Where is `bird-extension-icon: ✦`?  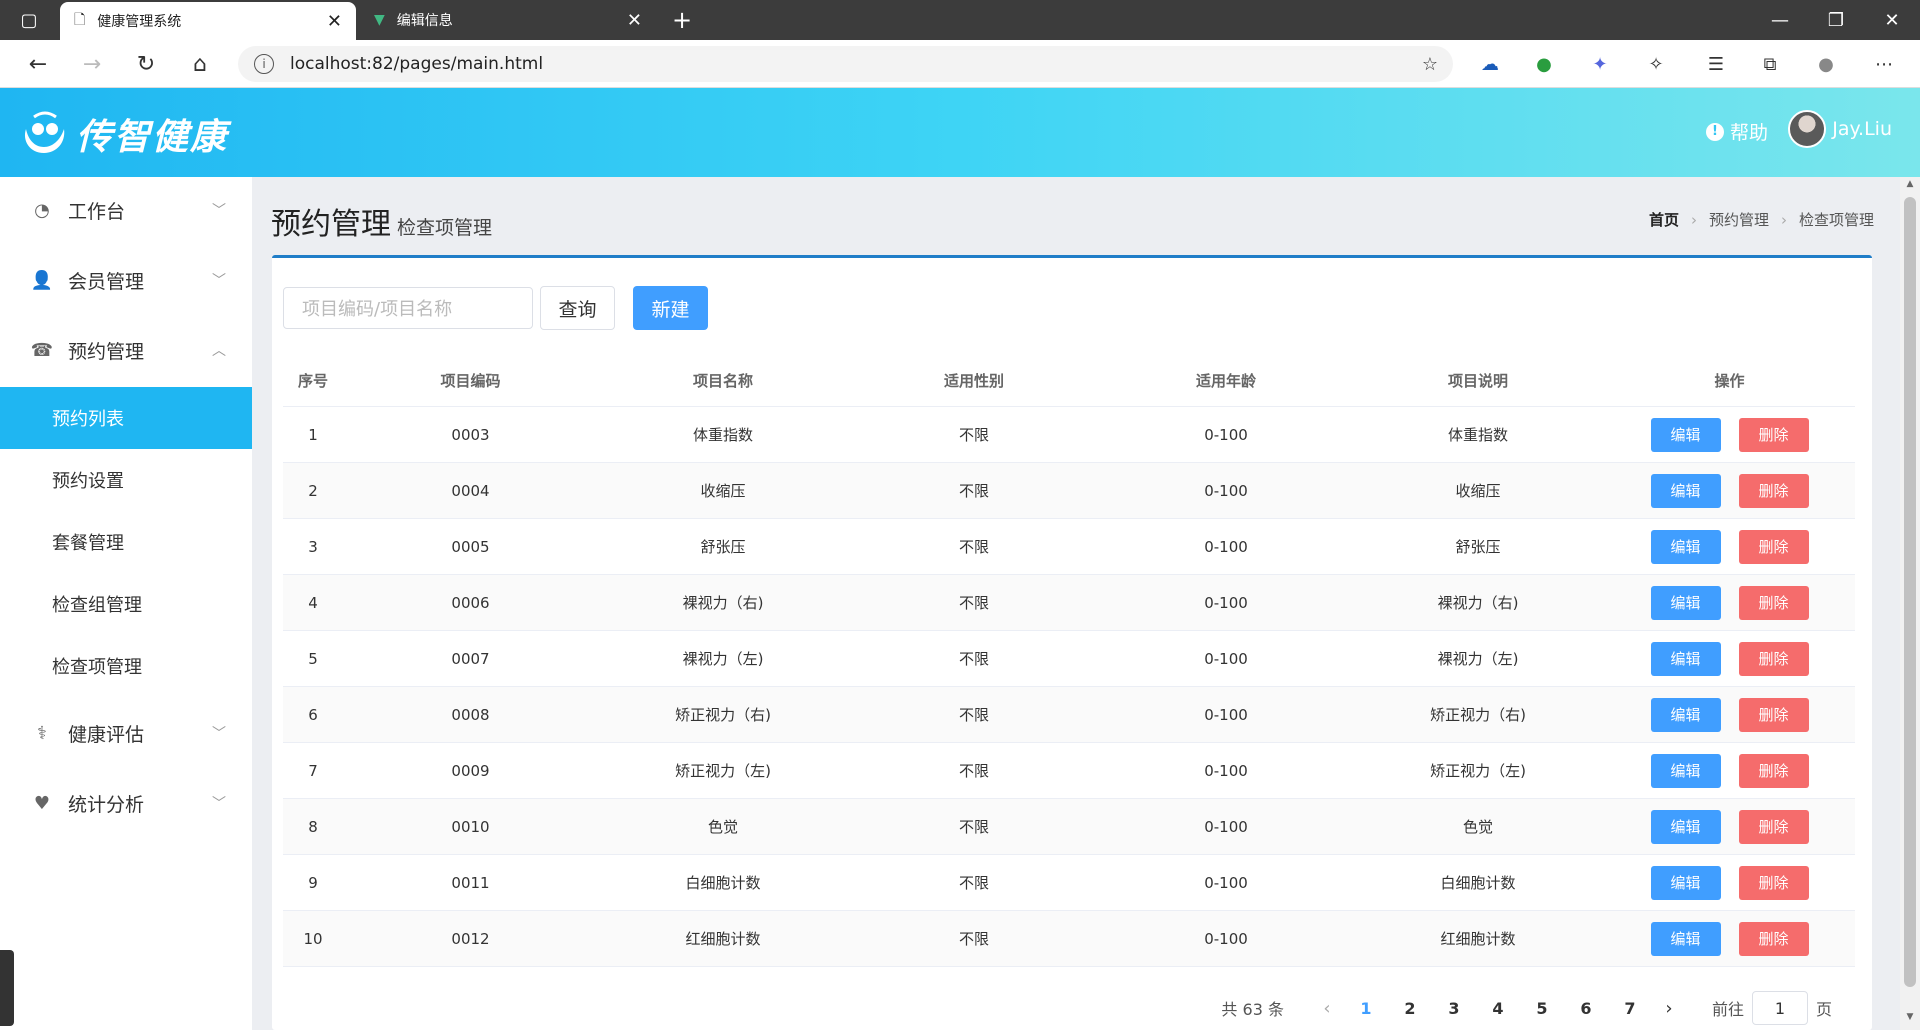 bird-extension-icon: ✦ is located at coordinates (1600, 64).